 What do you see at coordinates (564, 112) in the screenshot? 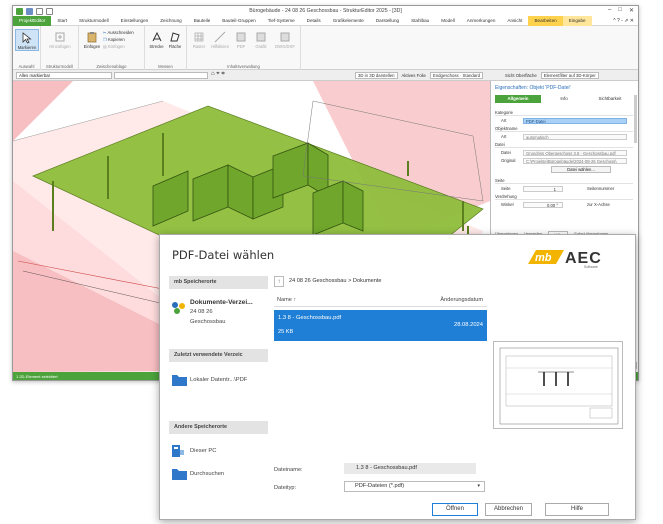
I see `section-kategorie: Kategorie` at bounding box center [564, 112].